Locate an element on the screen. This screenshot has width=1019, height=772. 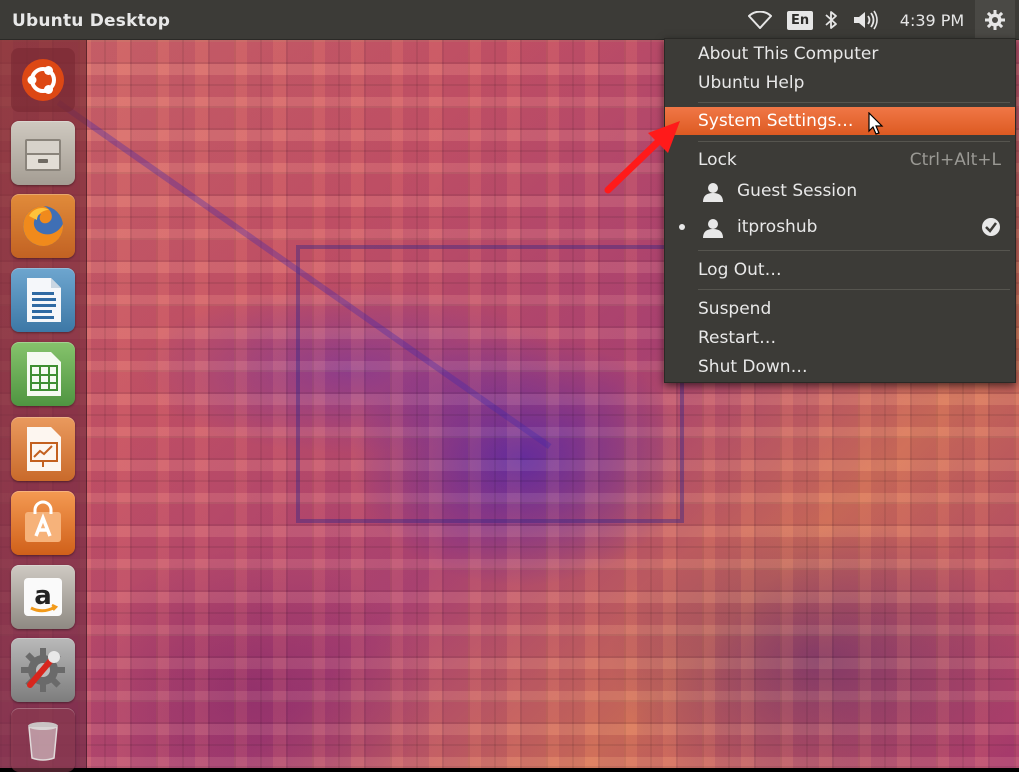
libreoffice-impress-launcher is located at coordinates (43, 449).